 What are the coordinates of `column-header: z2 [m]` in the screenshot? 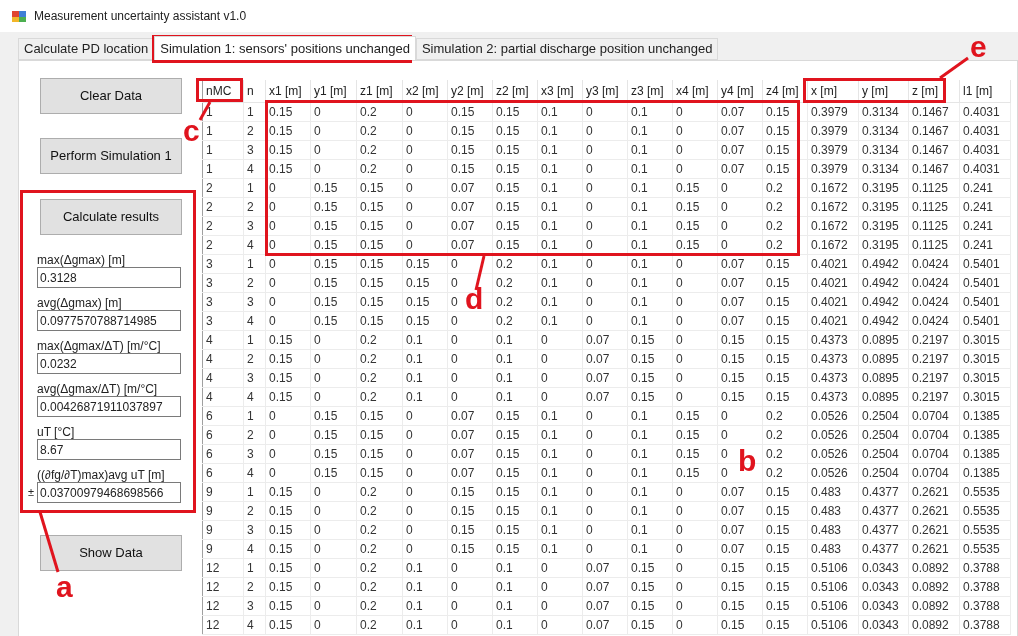 It's located at (515, 91).